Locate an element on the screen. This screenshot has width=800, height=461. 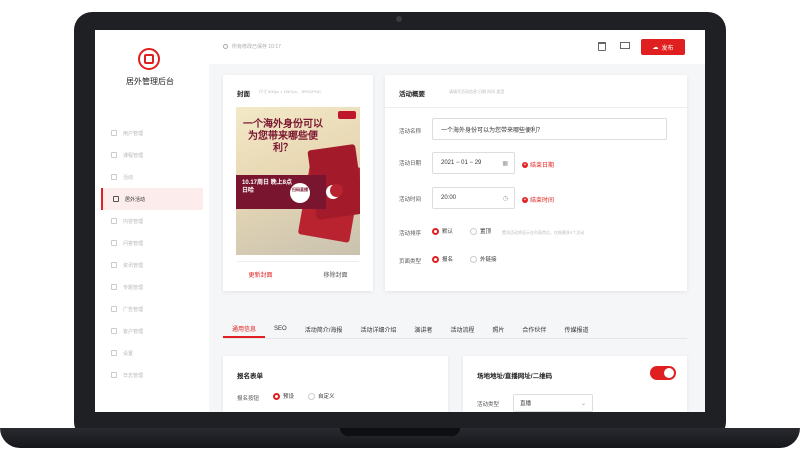
sidebar-item-courses: 课程管理 is located at coordinates (152, 155).